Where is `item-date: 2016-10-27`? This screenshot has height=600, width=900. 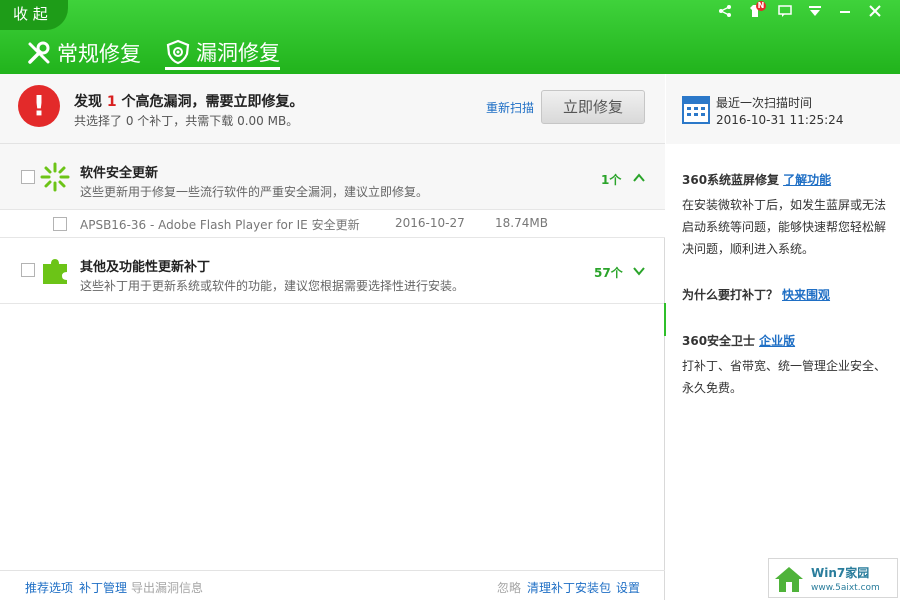
item-date: 2016-10-27 is located at coordinates (430, 223).